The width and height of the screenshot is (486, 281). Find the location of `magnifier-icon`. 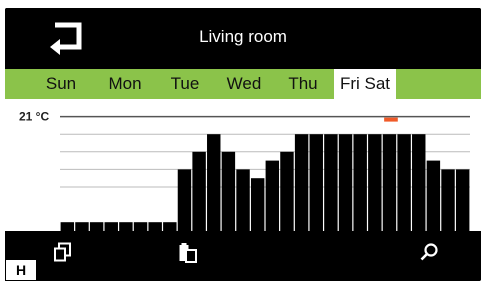

magnifier-icon is located at coordinates (429, 252).